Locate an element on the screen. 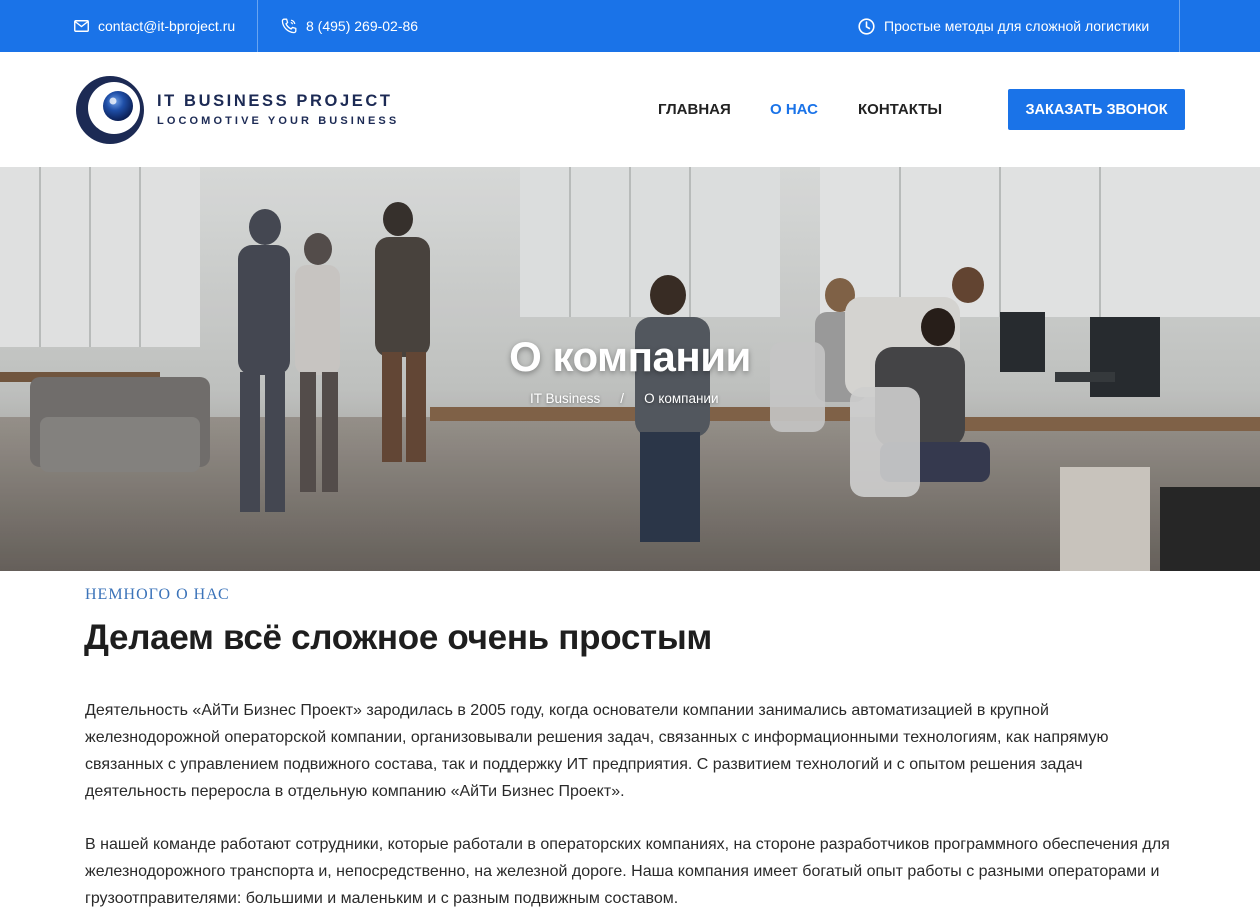 The height and width of the screenshot is (913, 1260). page-title: О компании is located at coordinates (630, 356).